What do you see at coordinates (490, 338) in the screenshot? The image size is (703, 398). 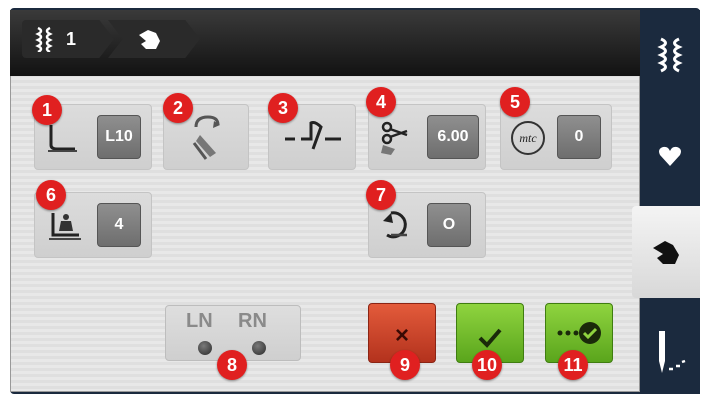 I see `checkmark-icon` at bounding box center [490, 338].